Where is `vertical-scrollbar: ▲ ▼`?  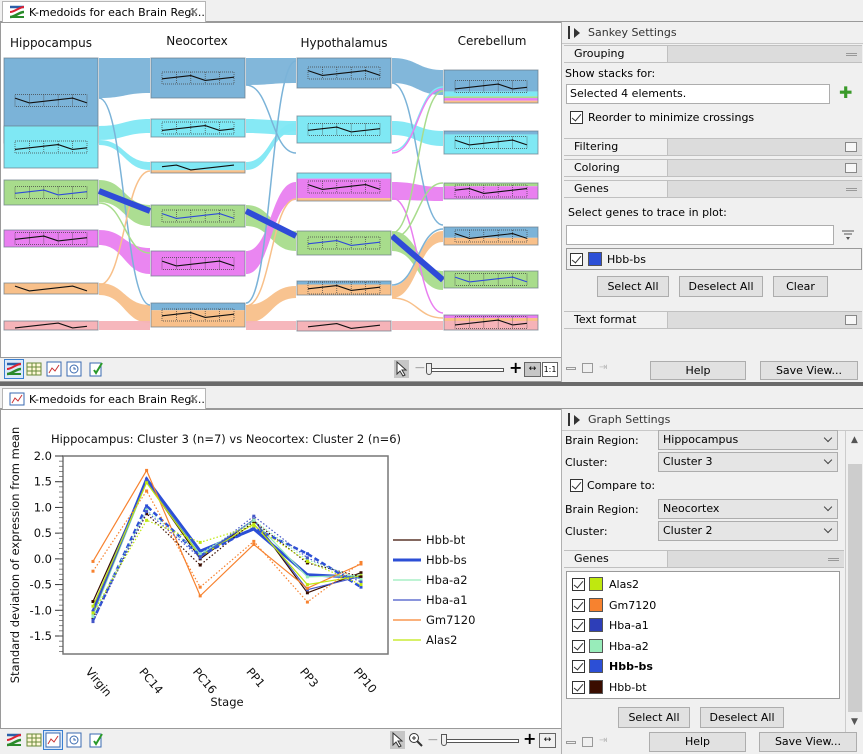
vertical-scrollbar: ▲ ▼ is located at coordinates (854, 582).